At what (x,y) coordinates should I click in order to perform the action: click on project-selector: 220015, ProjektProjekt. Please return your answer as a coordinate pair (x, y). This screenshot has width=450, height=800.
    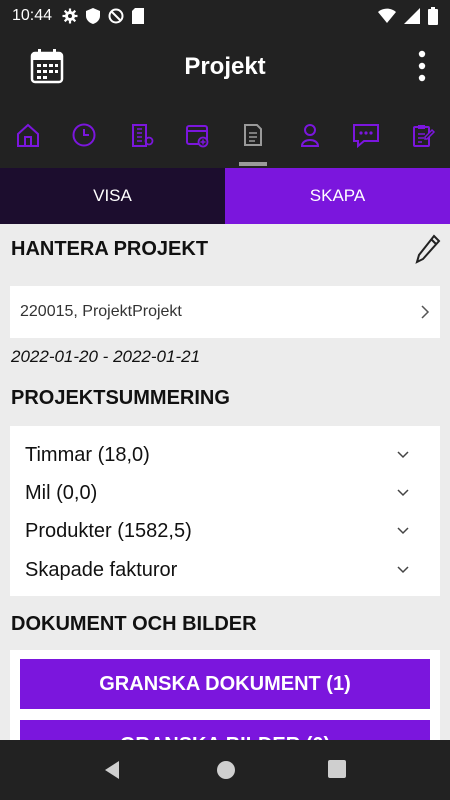
    Looking at the image, I should click on (225, 312).